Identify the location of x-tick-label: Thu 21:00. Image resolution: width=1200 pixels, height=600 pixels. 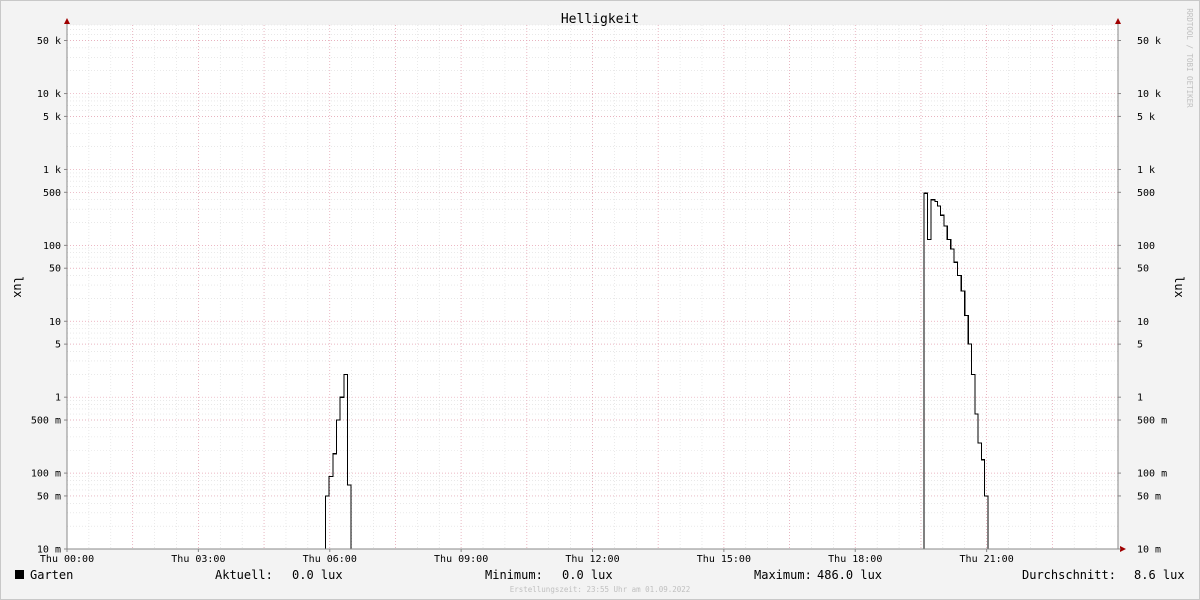
(987, 559).